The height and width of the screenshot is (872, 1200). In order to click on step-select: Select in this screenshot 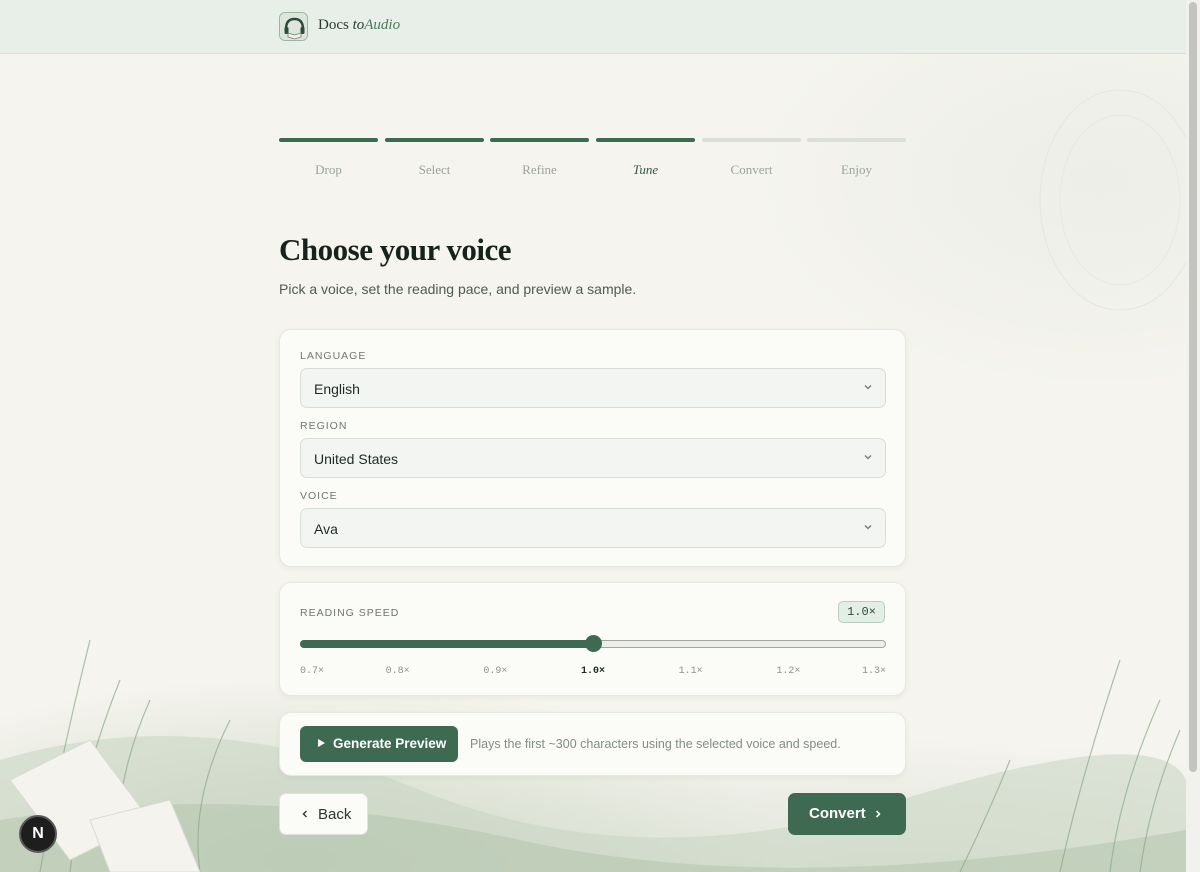, I will do `click(434, 158)`.